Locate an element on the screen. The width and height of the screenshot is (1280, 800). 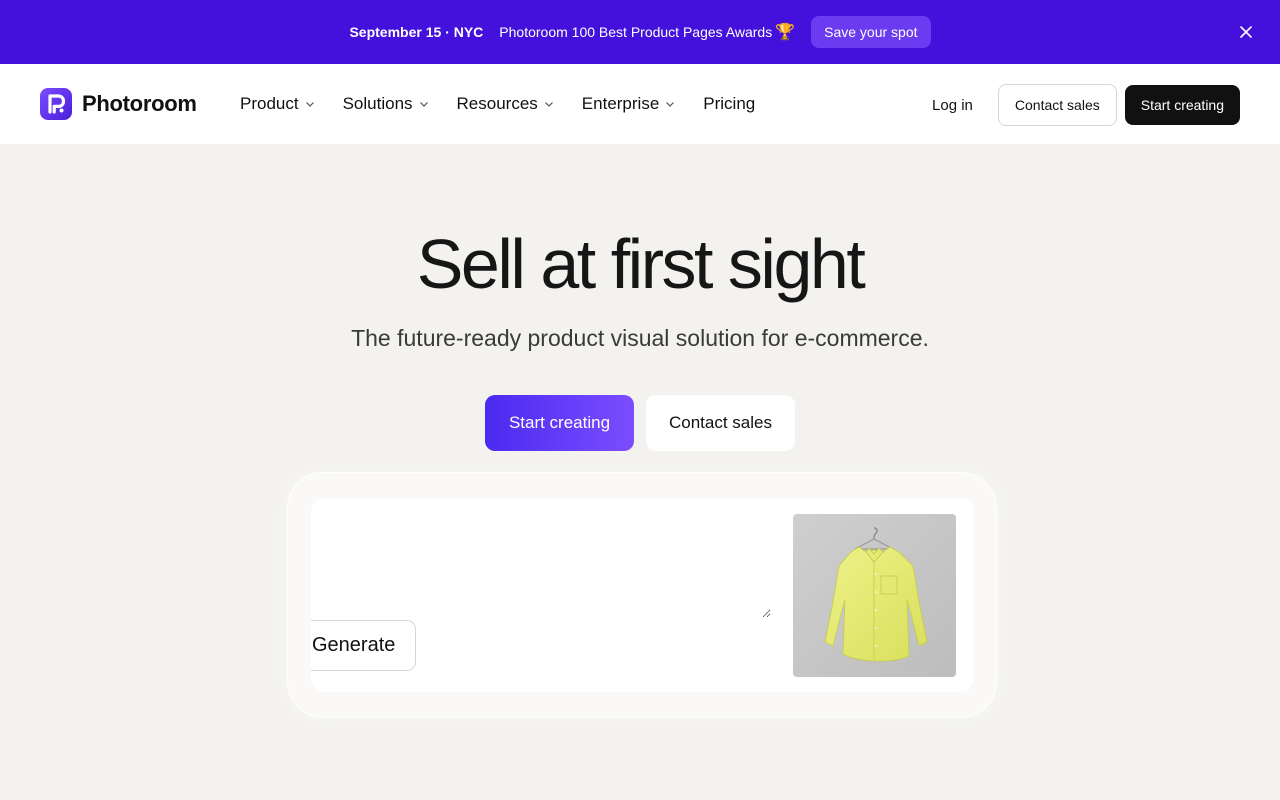
demo-card: Generate is located at coordinates (642, 595).